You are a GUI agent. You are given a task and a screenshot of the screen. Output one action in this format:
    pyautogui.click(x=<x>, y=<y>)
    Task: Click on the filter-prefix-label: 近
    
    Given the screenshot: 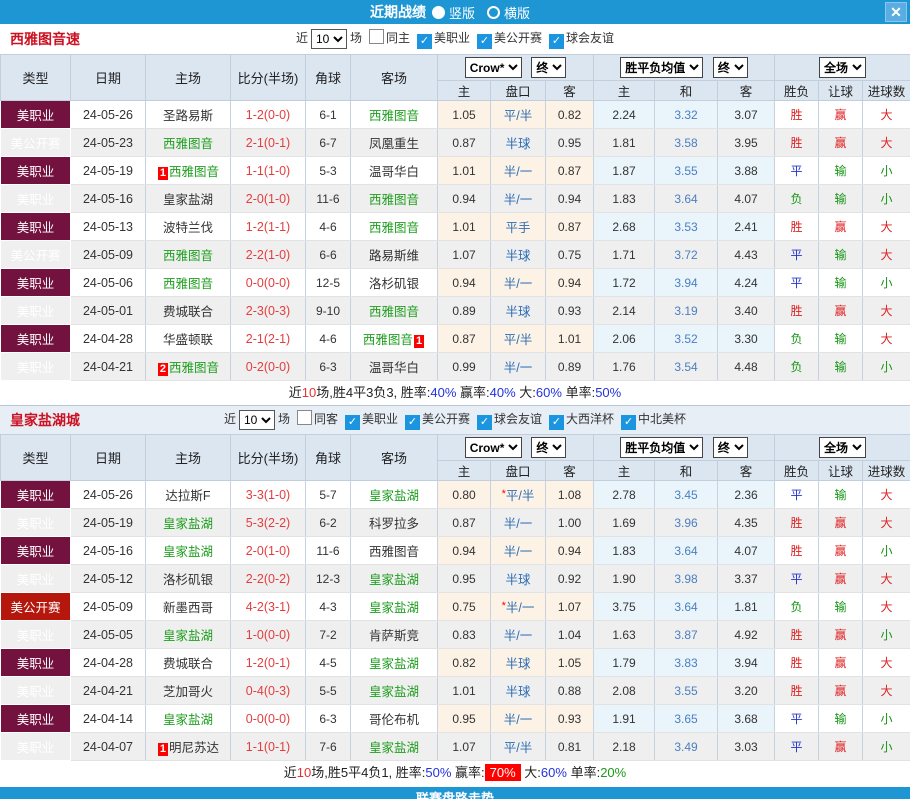 What is the action you would take?
    pyautogui.click(x=229, y=419)
    